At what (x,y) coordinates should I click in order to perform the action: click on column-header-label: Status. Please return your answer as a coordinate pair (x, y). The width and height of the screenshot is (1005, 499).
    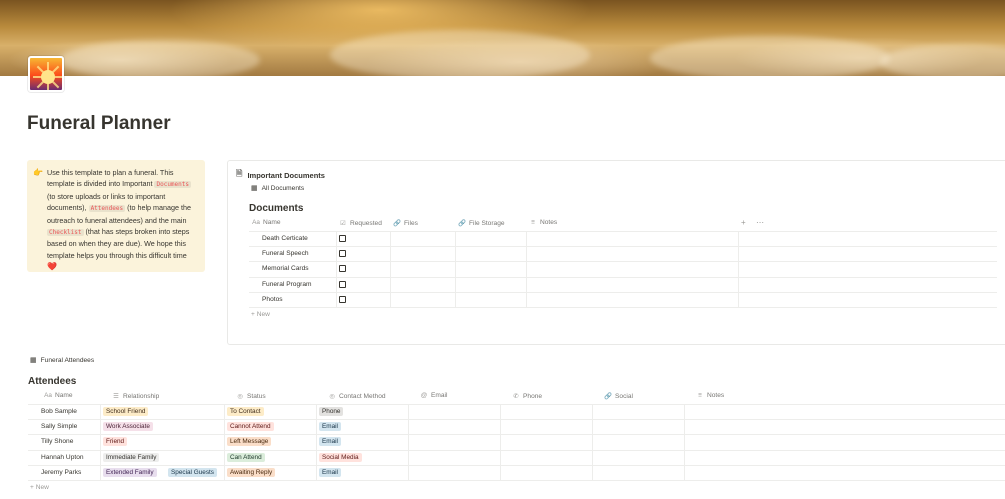
    Looking at the image, I should click on (256, 396).